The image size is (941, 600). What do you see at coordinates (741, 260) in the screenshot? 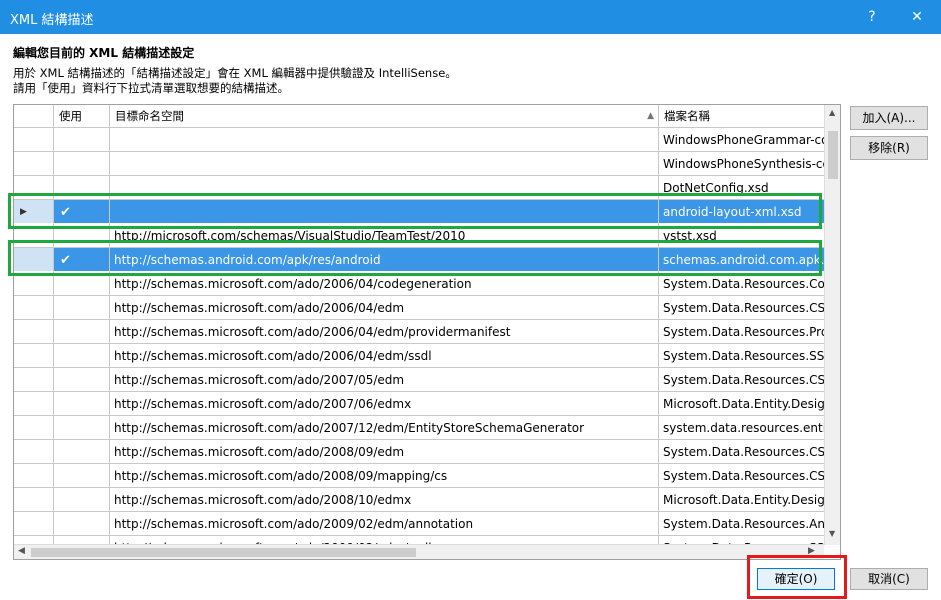
I see `file-name-cell: schemas.android.com.apk.res.android.xsd` at bounding box center [741, 260].